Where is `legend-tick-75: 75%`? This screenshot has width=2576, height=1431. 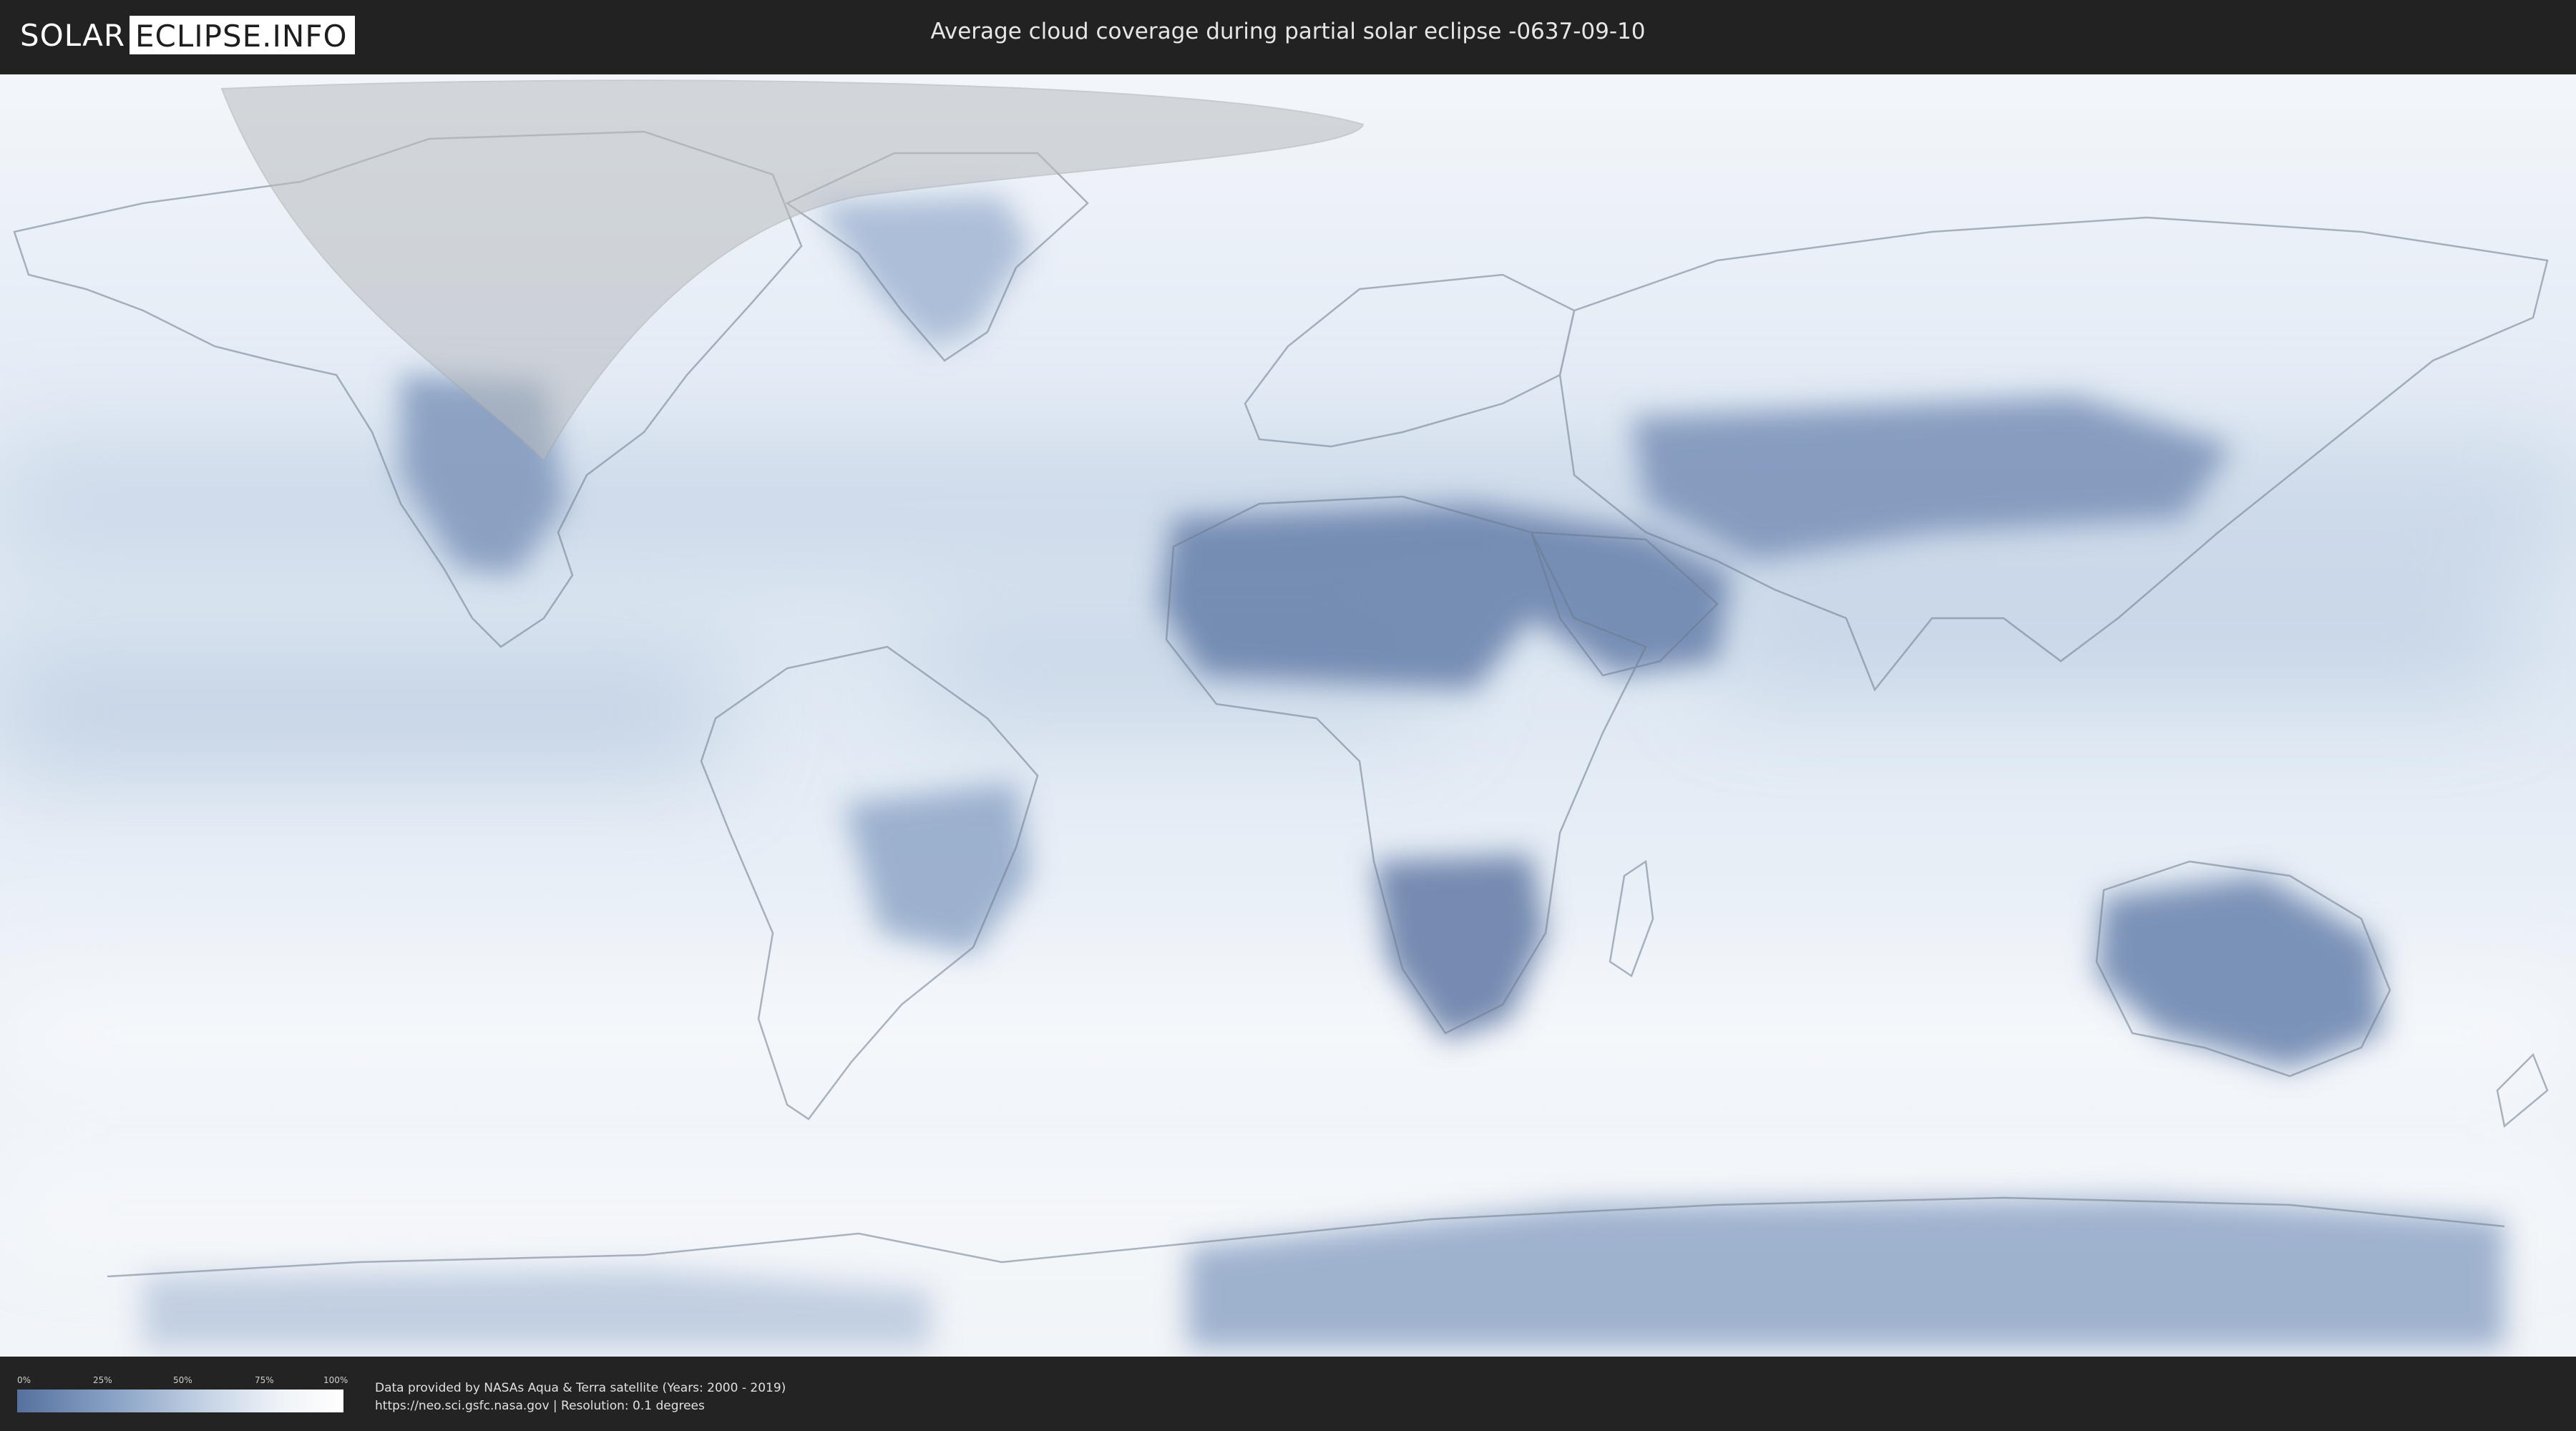
legend-tick-75: 75% is located at coordinates (264, 1380).